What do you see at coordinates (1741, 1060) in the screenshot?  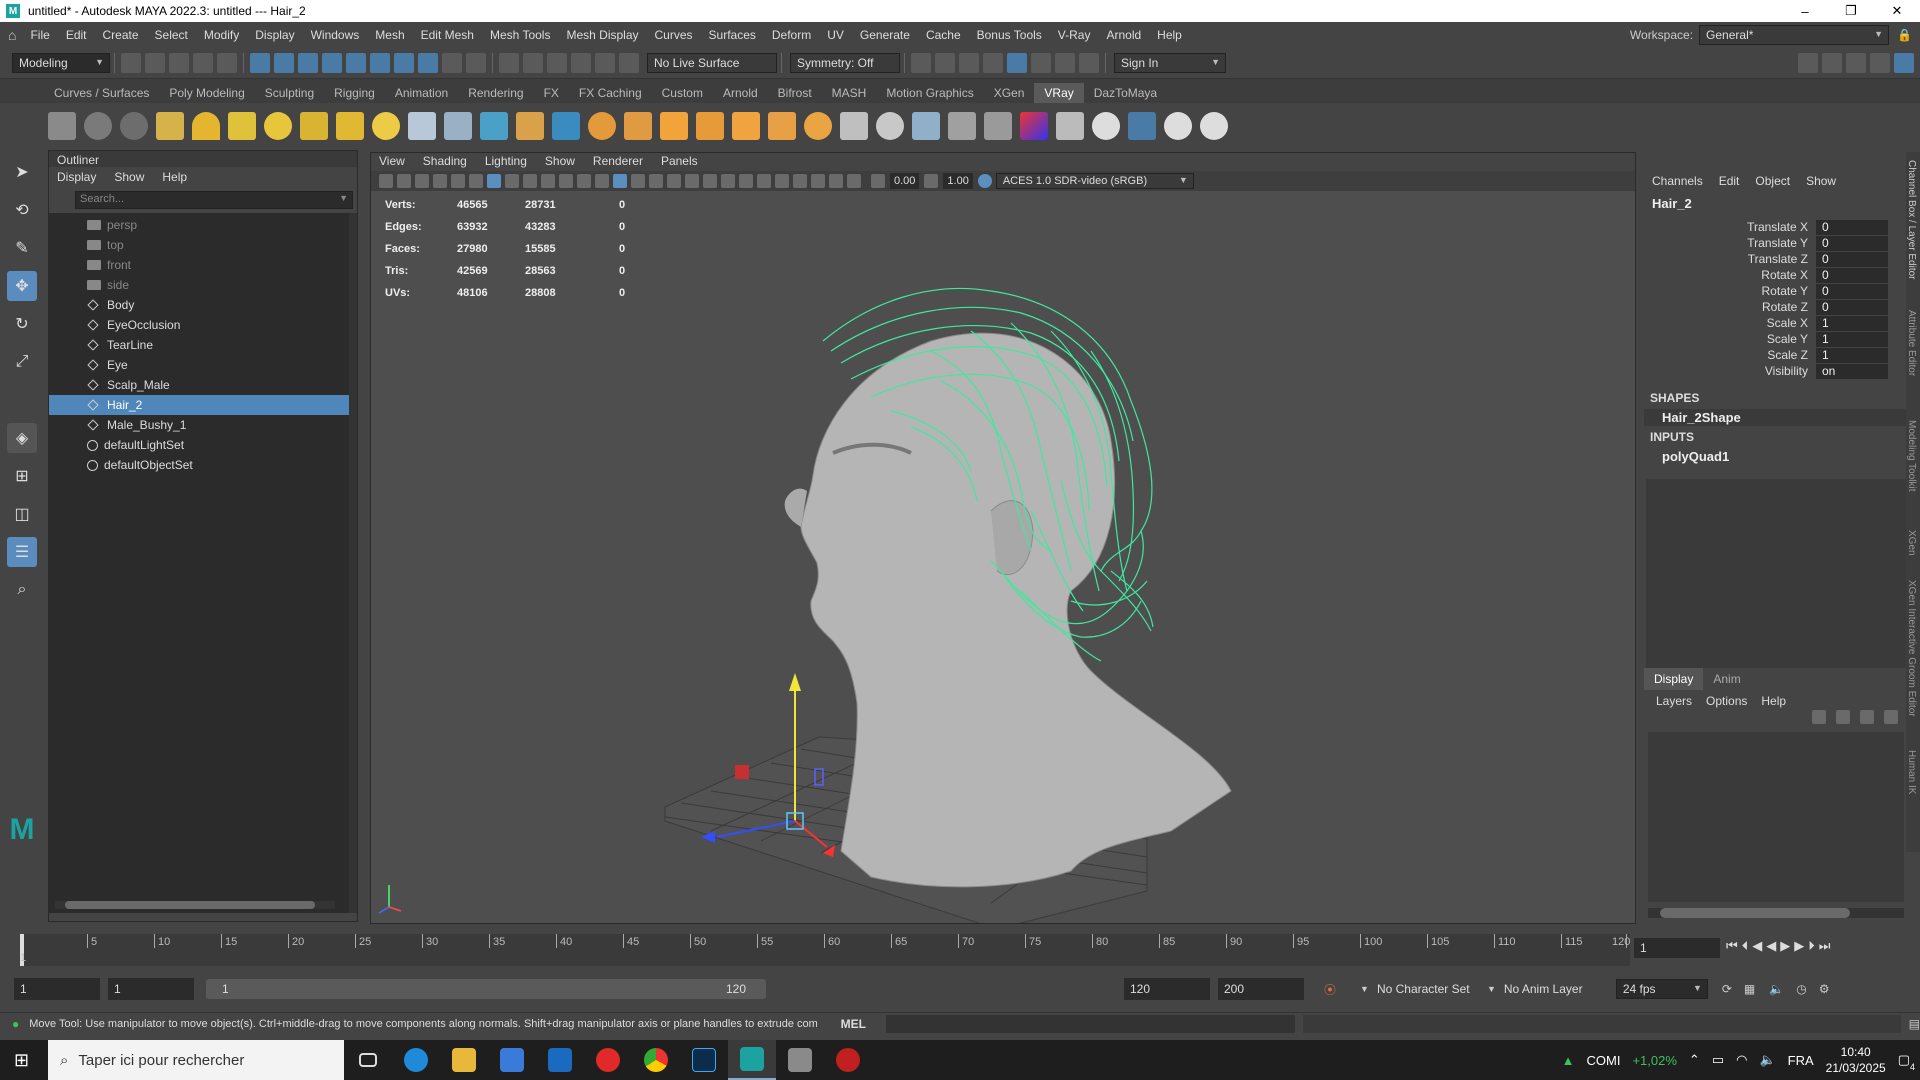 I see `wifi-icon: ◠` at bounding box center [1741, 1060].